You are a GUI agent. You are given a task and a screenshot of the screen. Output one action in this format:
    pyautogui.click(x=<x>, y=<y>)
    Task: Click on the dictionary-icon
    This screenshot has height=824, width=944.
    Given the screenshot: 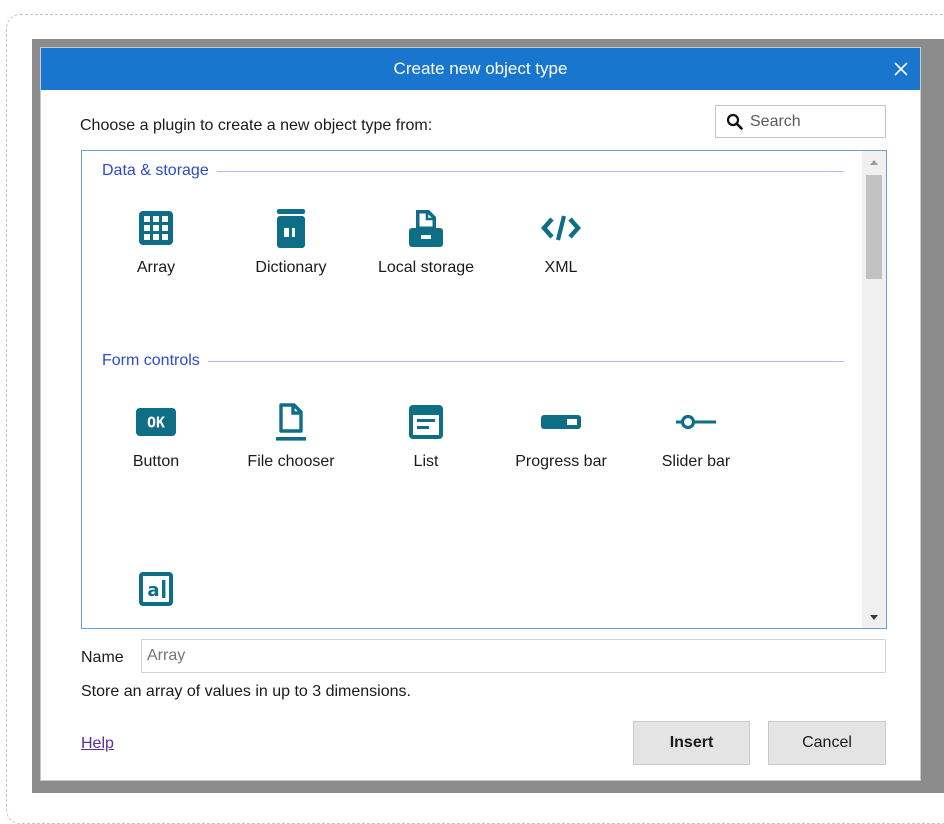 What is the action you would take?
    pyautogui.click(x=291, y=228)
    